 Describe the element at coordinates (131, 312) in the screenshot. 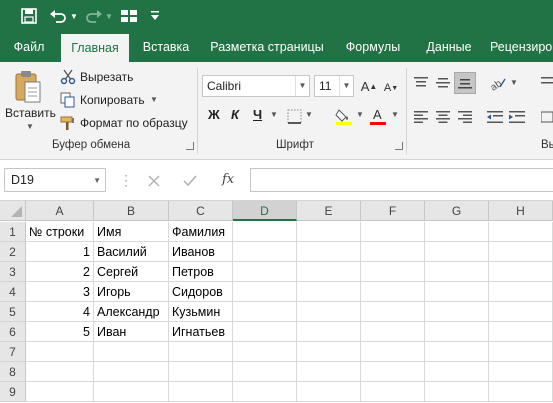

I see `cell-b5: Александр` at that location.